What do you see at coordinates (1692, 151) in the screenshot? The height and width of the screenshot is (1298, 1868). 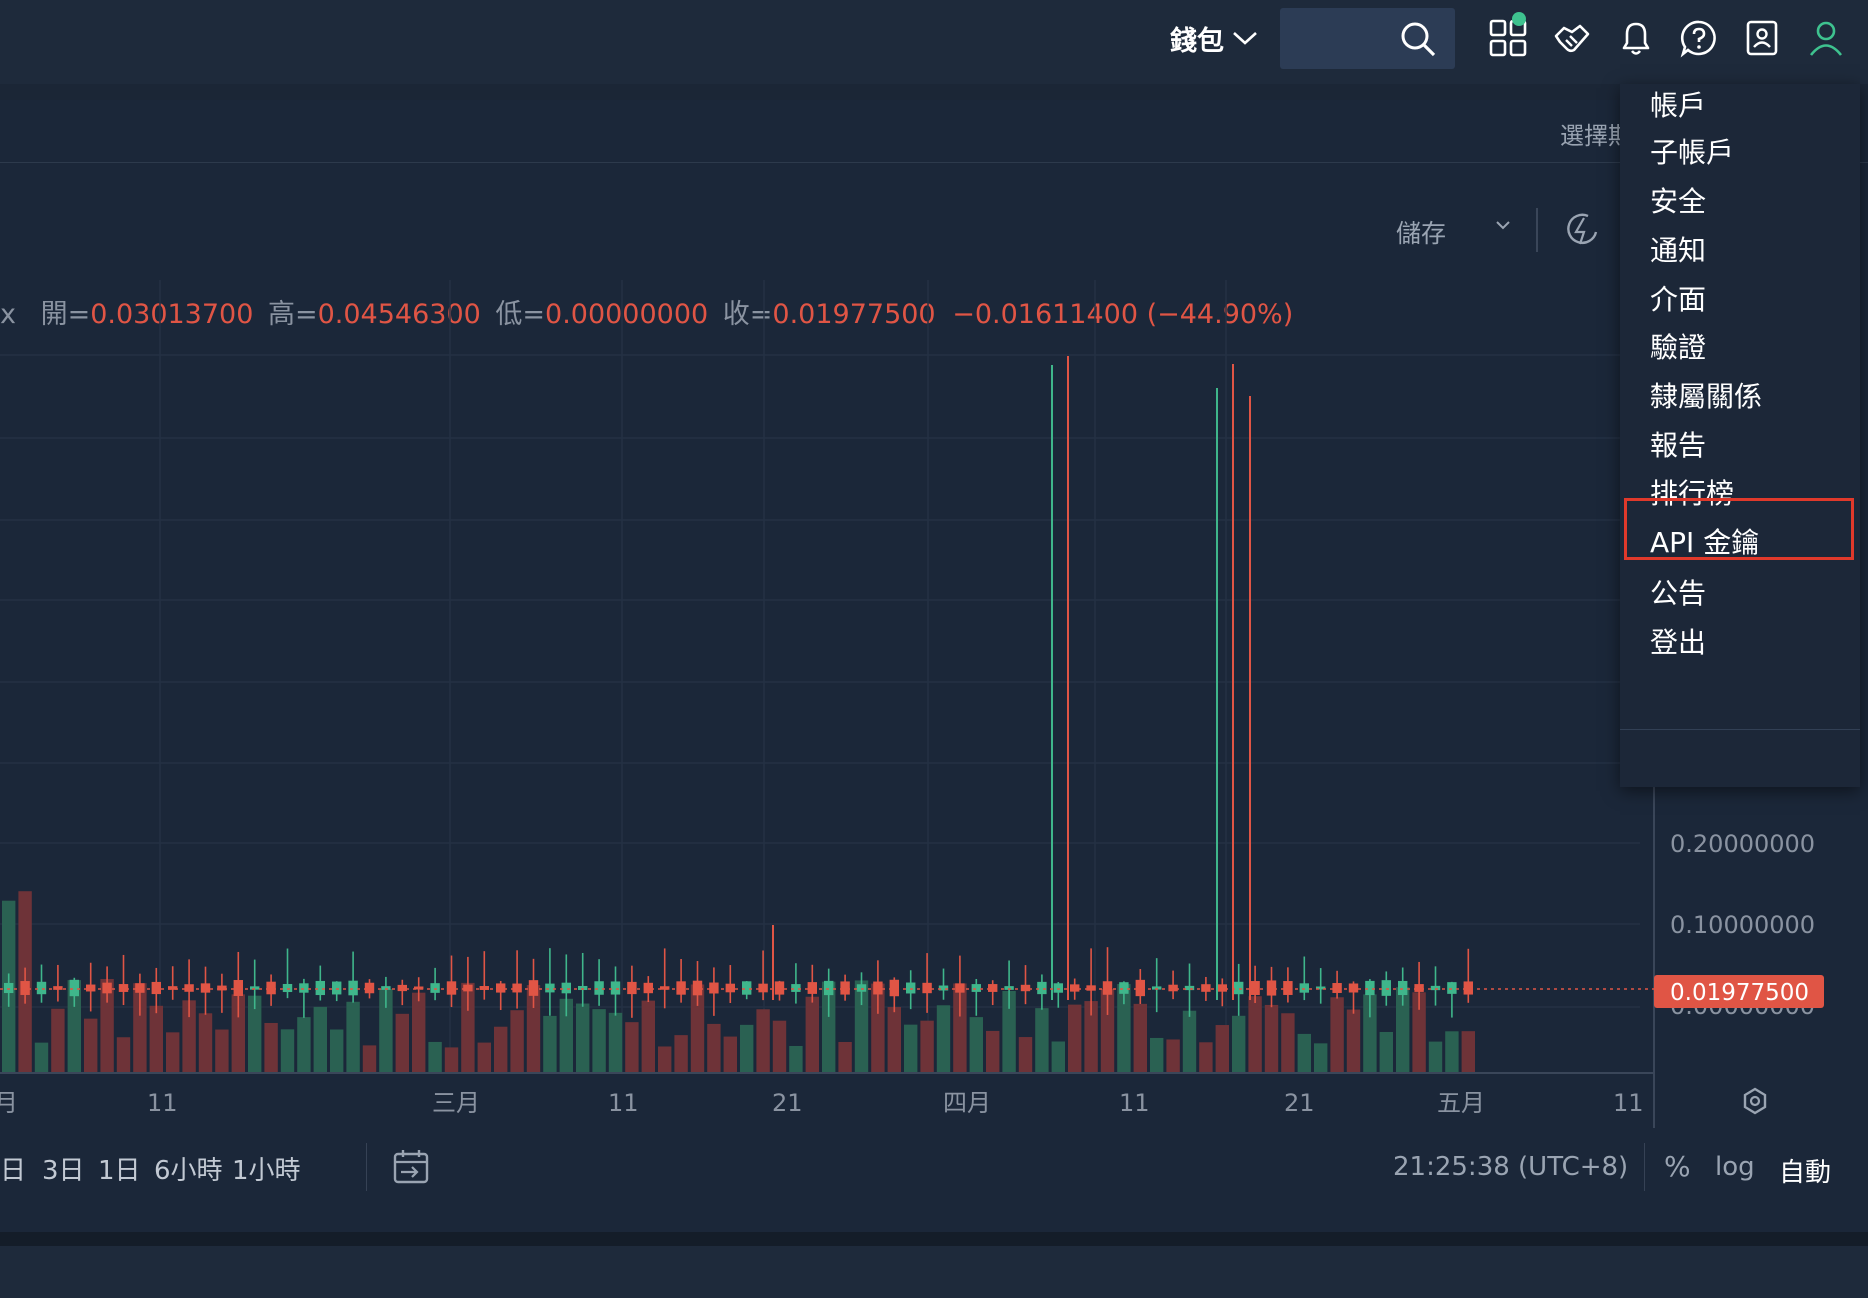 I see `menu-item: 子帳戶` at bounding box center [1692, 151].